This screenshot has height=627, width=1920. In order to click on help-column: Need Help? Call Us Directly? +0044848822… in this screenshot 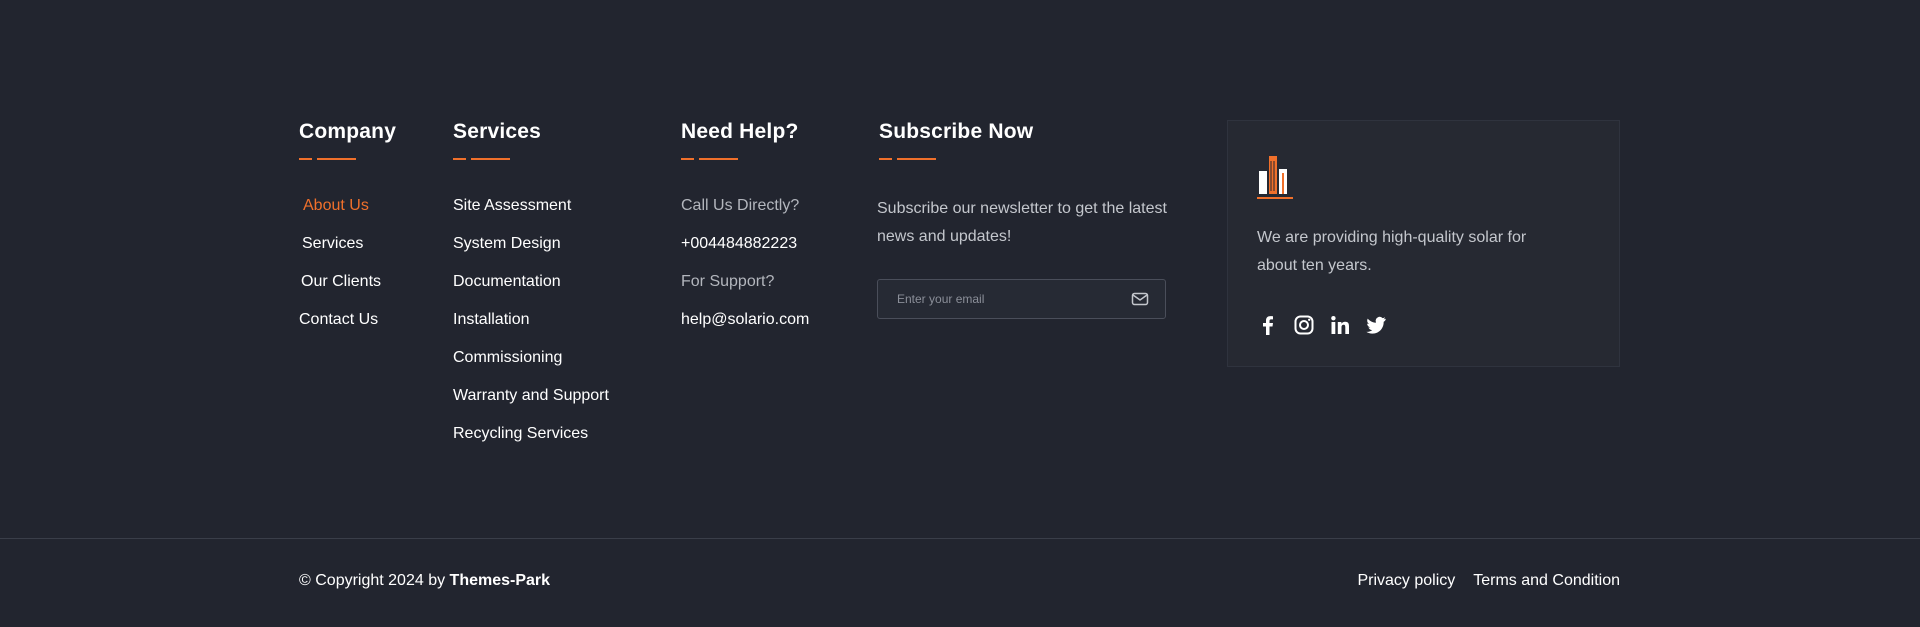, I will do `click(745, 232)`.